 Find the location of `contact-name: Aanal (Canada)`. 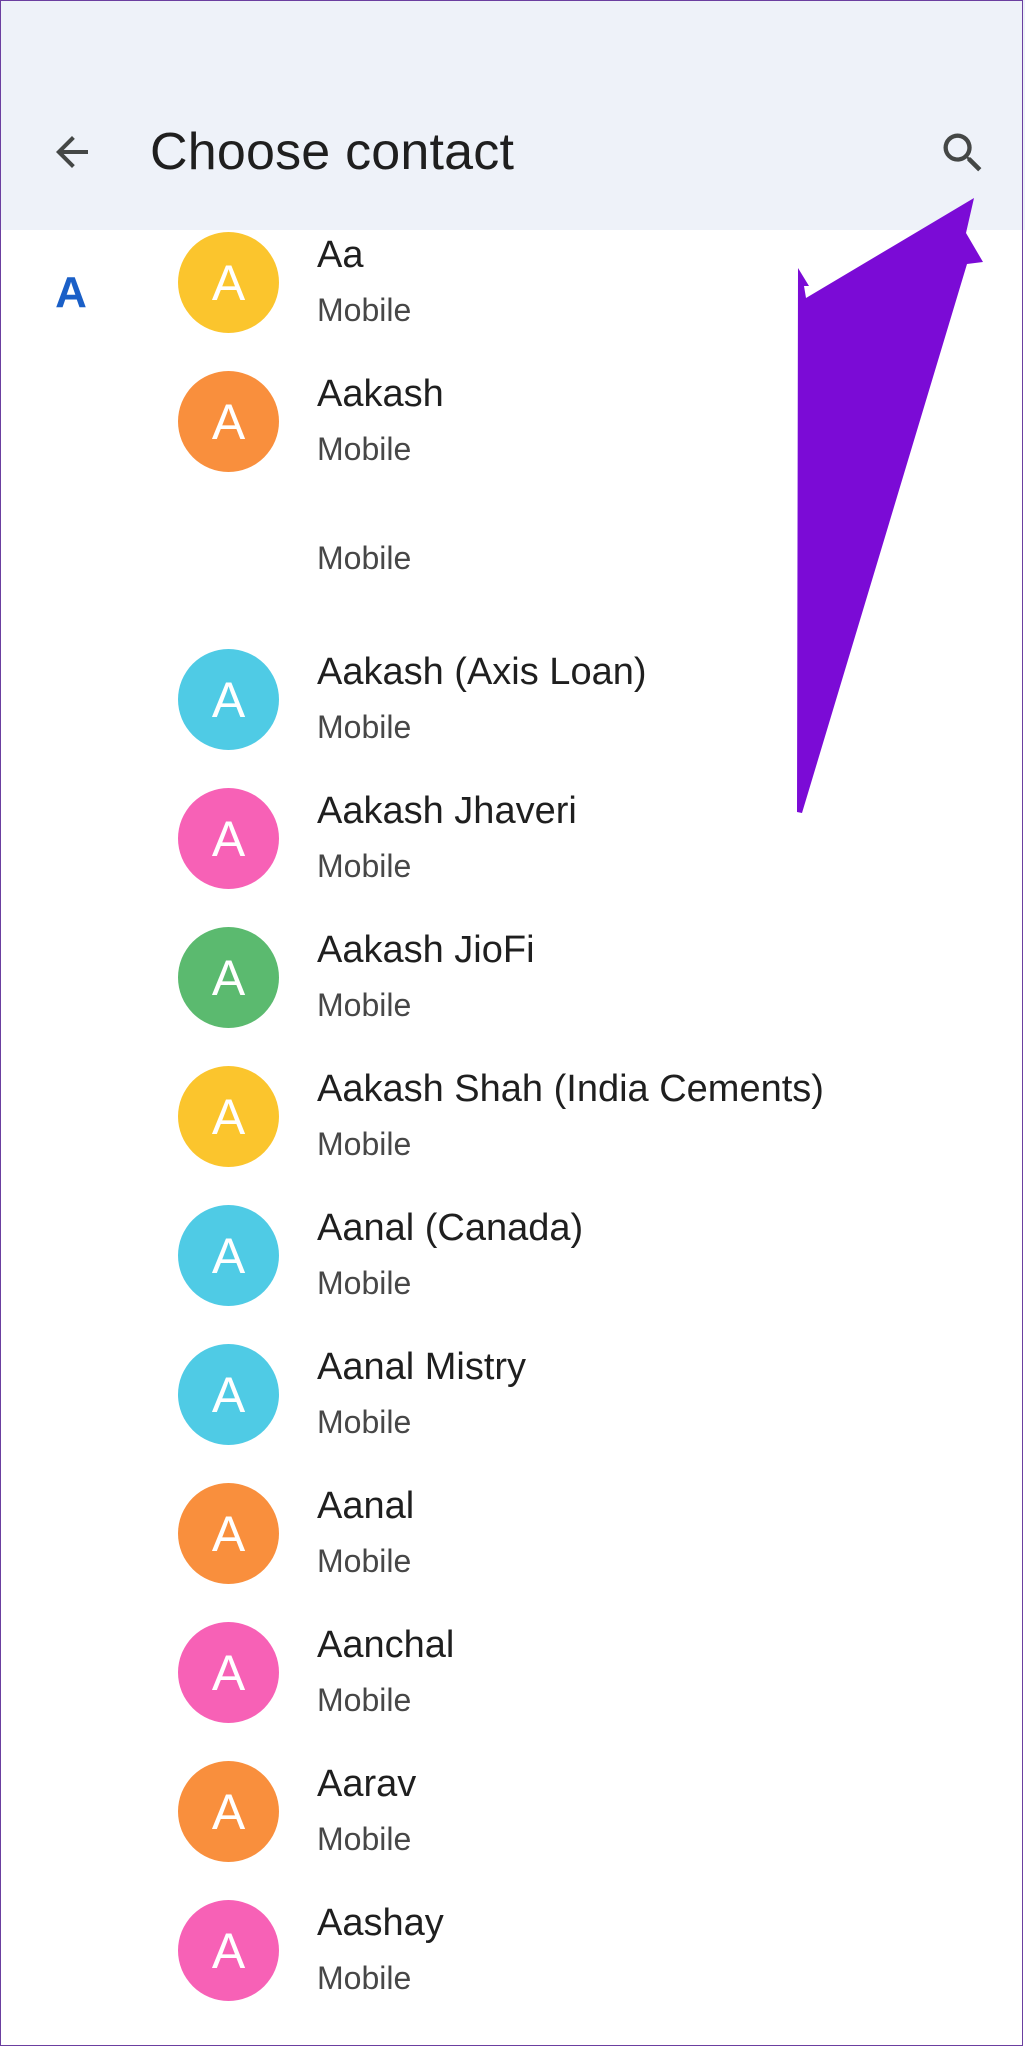

contact-name: Aanal (Canada) is located at coordinates (450, 1228).